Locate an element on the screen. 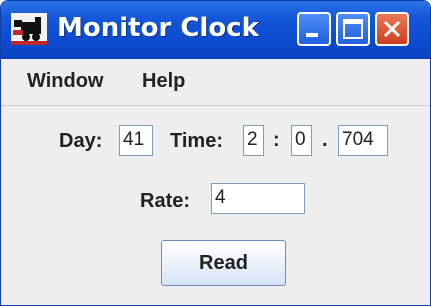 Image resolution: width=431 pixels, height=306 pixels. milliseconds-field: 704 is located at coordinates (363, 140).